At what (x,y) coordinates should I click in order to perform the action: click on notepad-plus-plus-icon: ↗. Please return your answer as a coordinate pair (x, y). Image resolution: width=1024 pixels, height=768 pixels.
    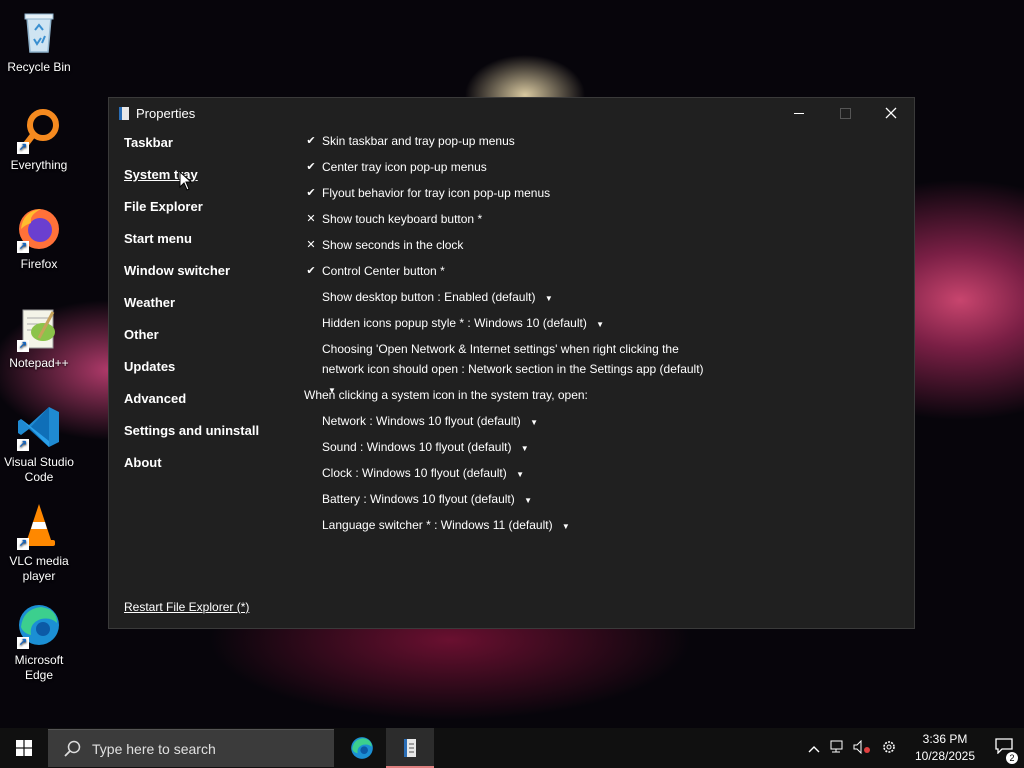
    Looking at the image, I should click on (39, 328).